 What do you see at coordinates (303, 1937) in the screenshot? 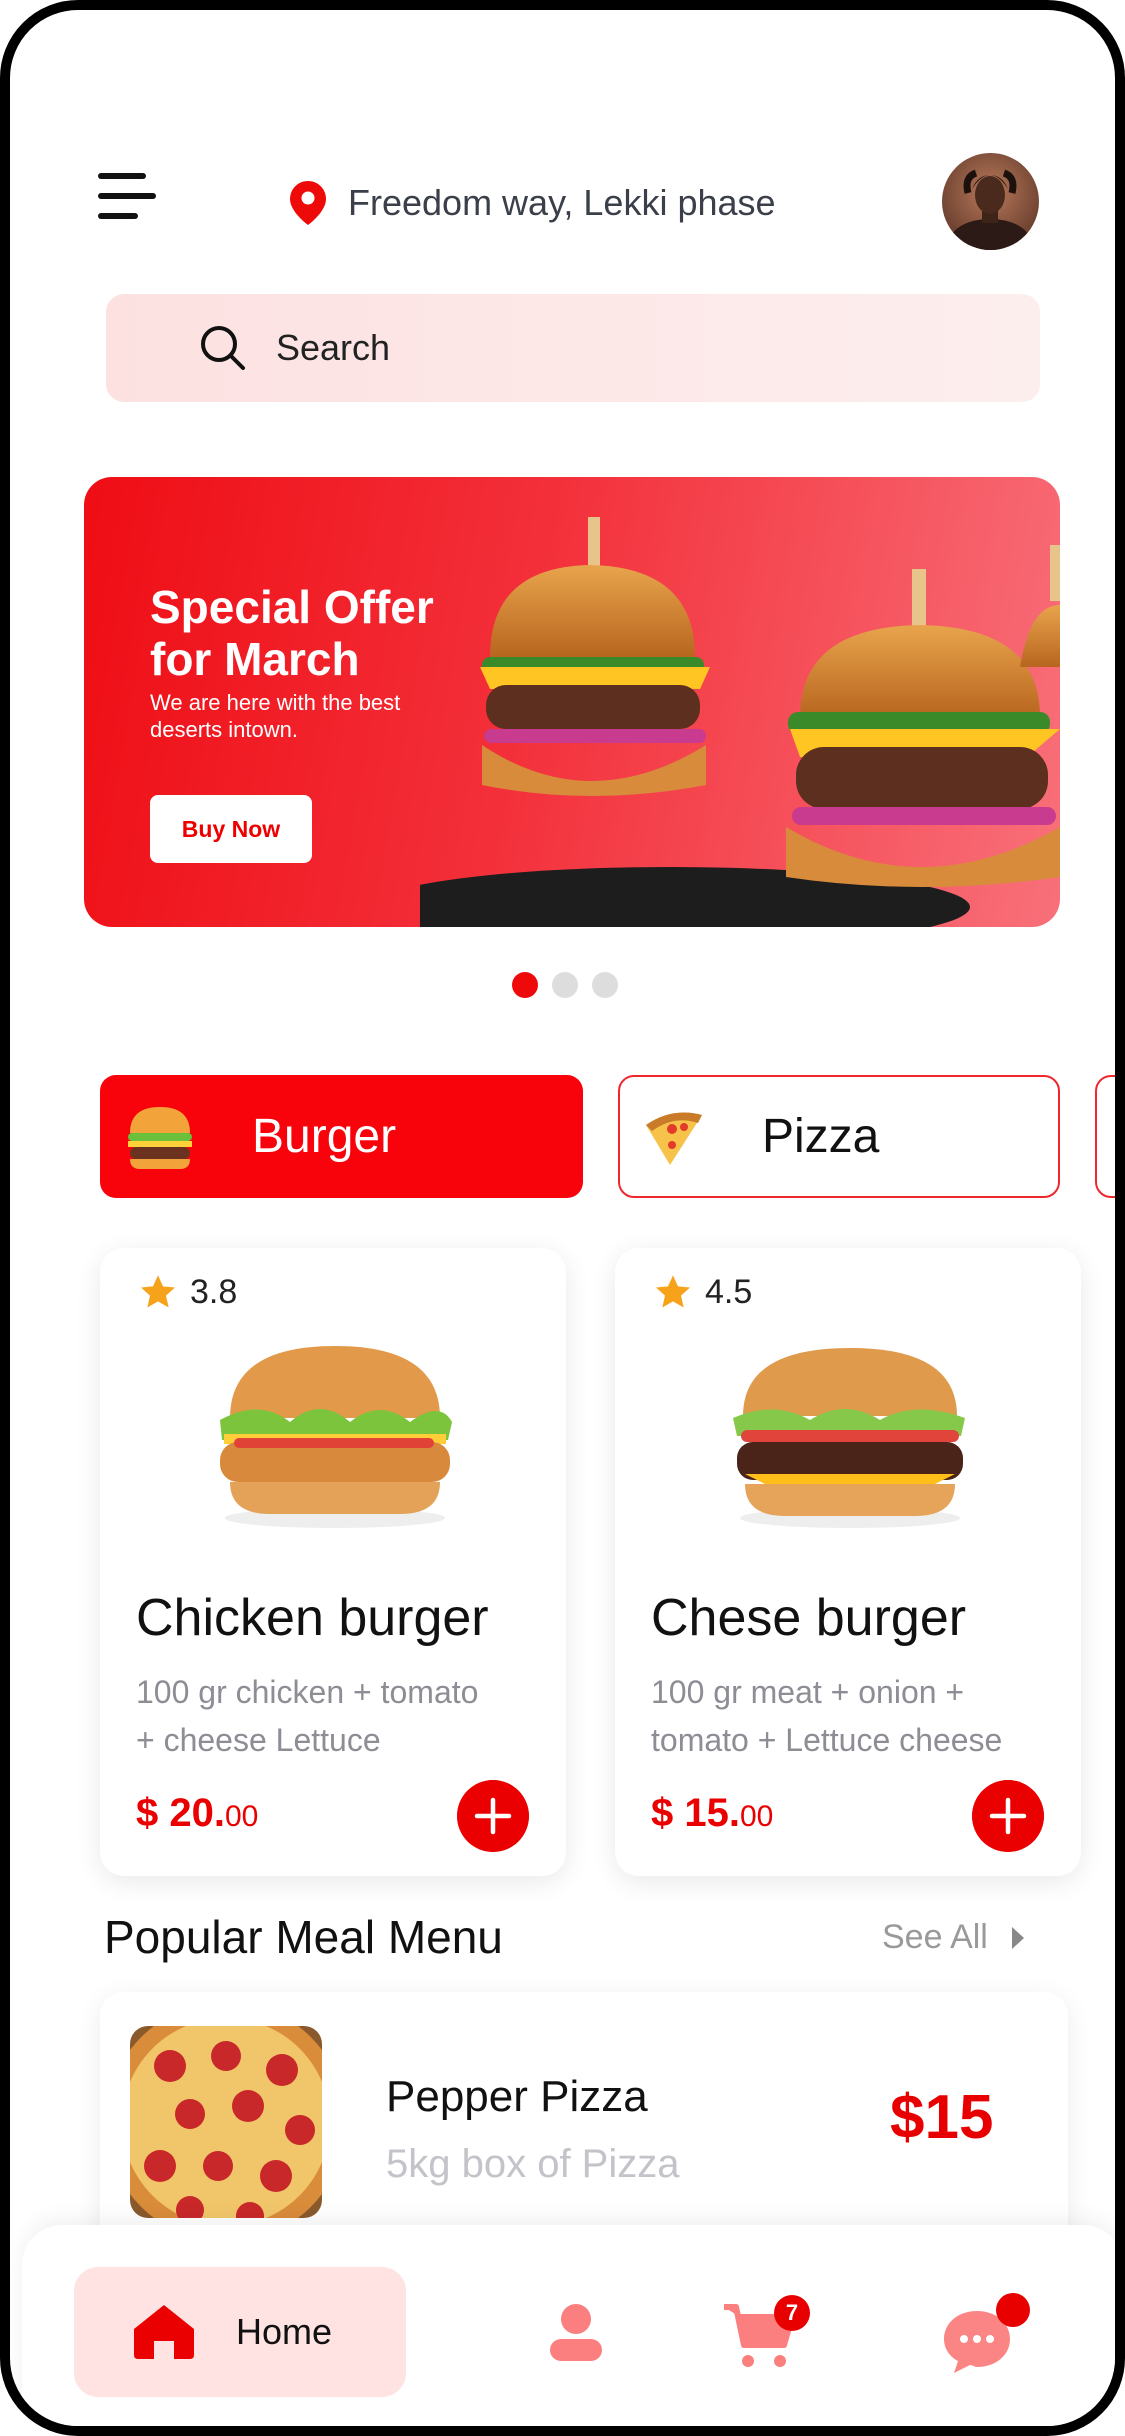
I see `section-title: Popular Meal Menu` at bounding box center [303, 1937].